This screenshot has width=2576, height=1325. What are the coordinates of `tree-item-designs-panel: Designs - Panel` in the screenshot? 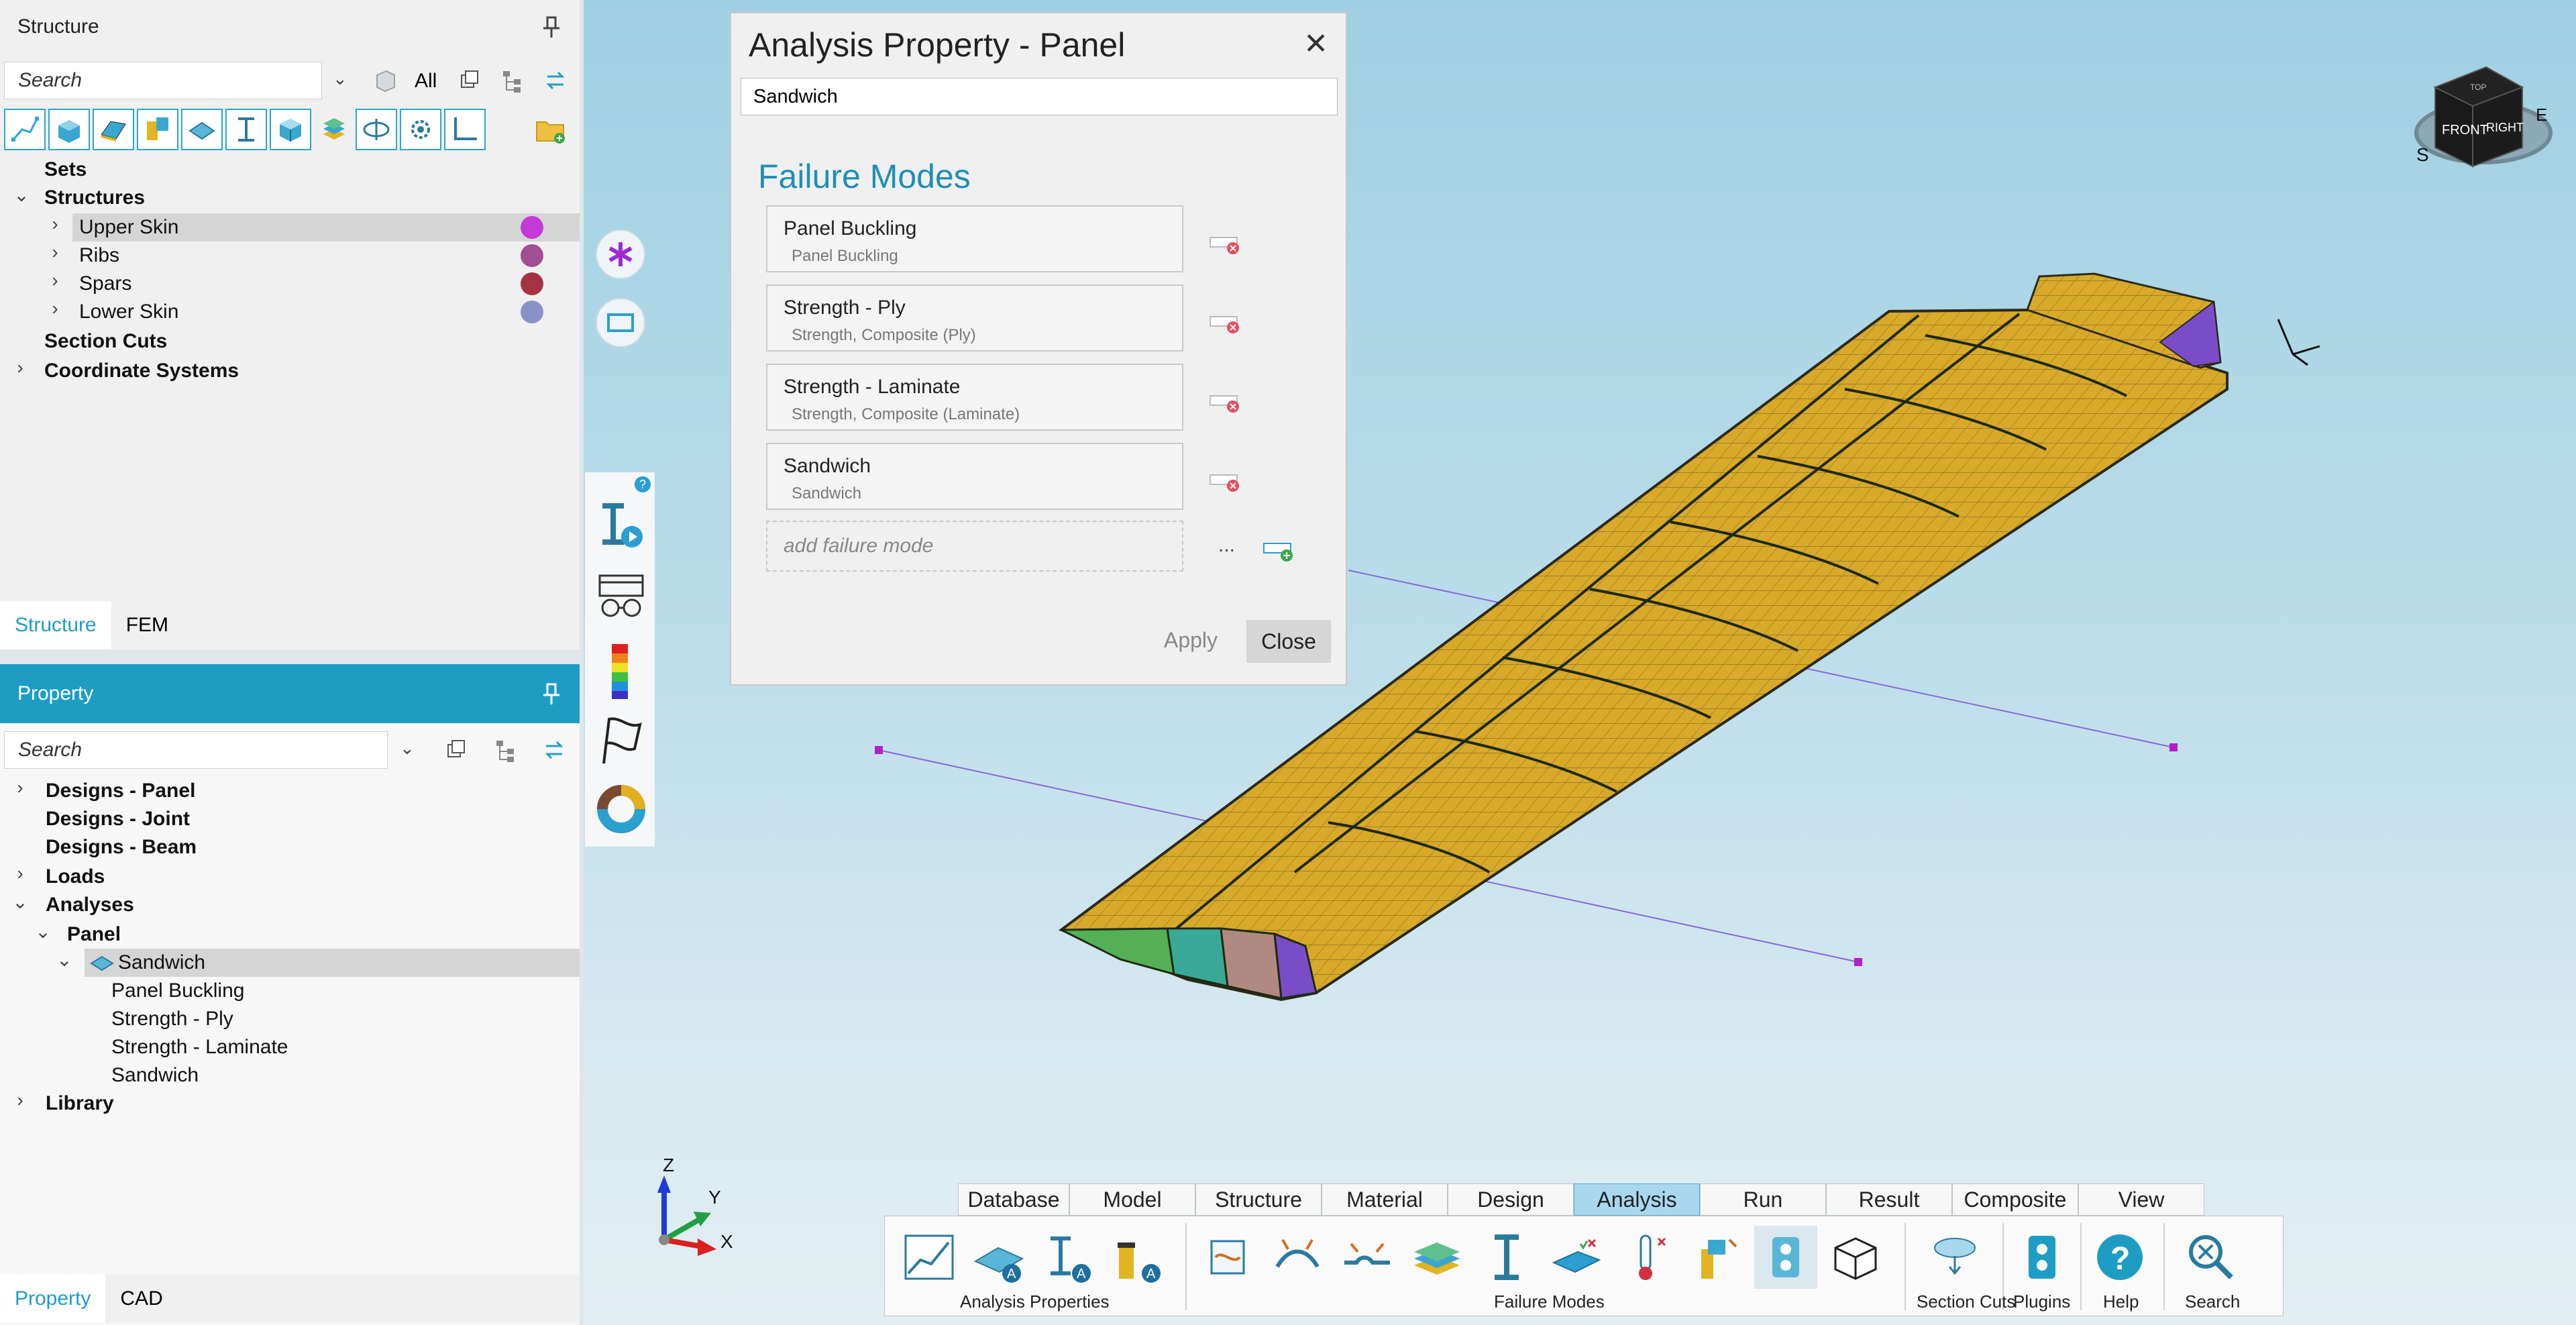 It's located at (120, 791).